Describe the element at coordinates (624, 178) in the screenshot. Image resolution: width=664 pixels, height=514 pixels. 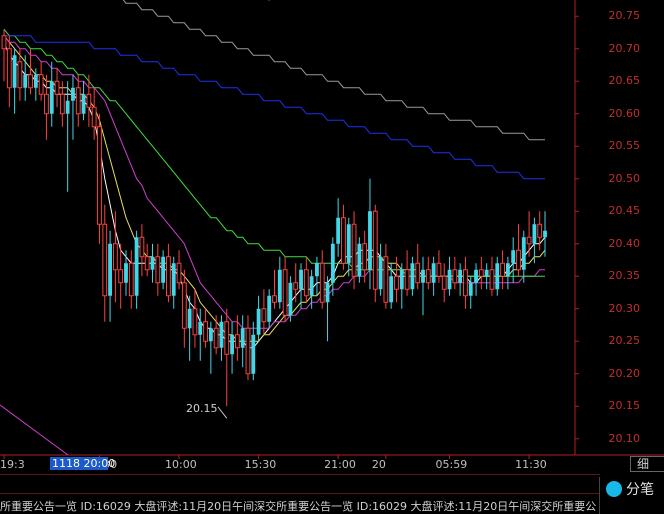
I see `price-tick-label: 20.50` at that location.